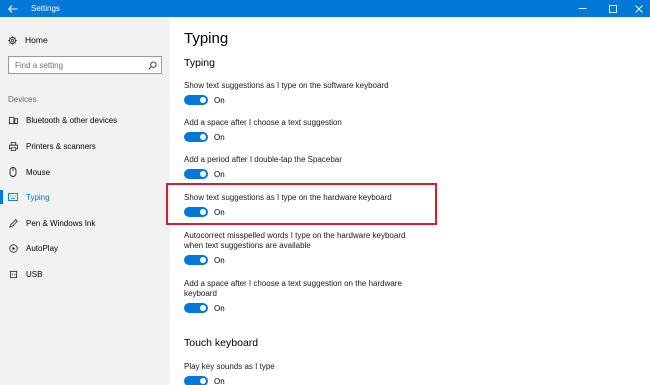  What do you see at coordinates (36, 40) in the screenshot?
I see `home-label: Home` at bounding box center [36, 40].